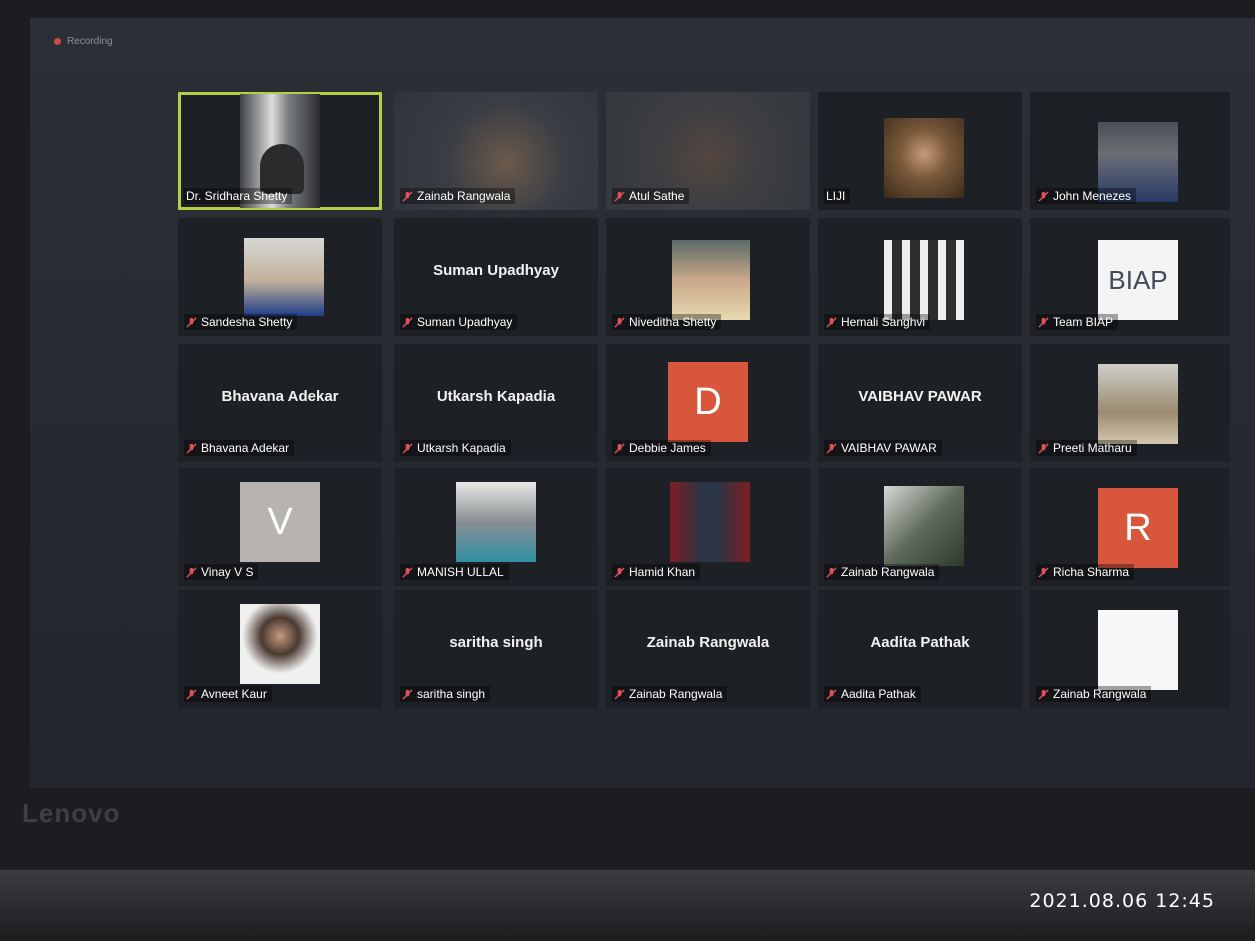 The width and height of the screenshot is (1255, 941). I want to click on participant-tile: Niveditha Shetty, so click(708, 277).